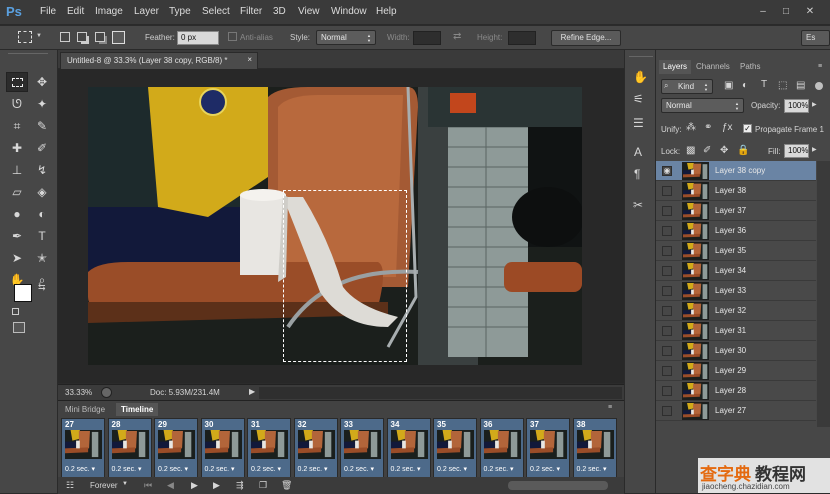 The image size is (830, 494). Describe the element at coordinates (736, 351) in the screenshot. I see `layer-row: Layer 30` at that location.